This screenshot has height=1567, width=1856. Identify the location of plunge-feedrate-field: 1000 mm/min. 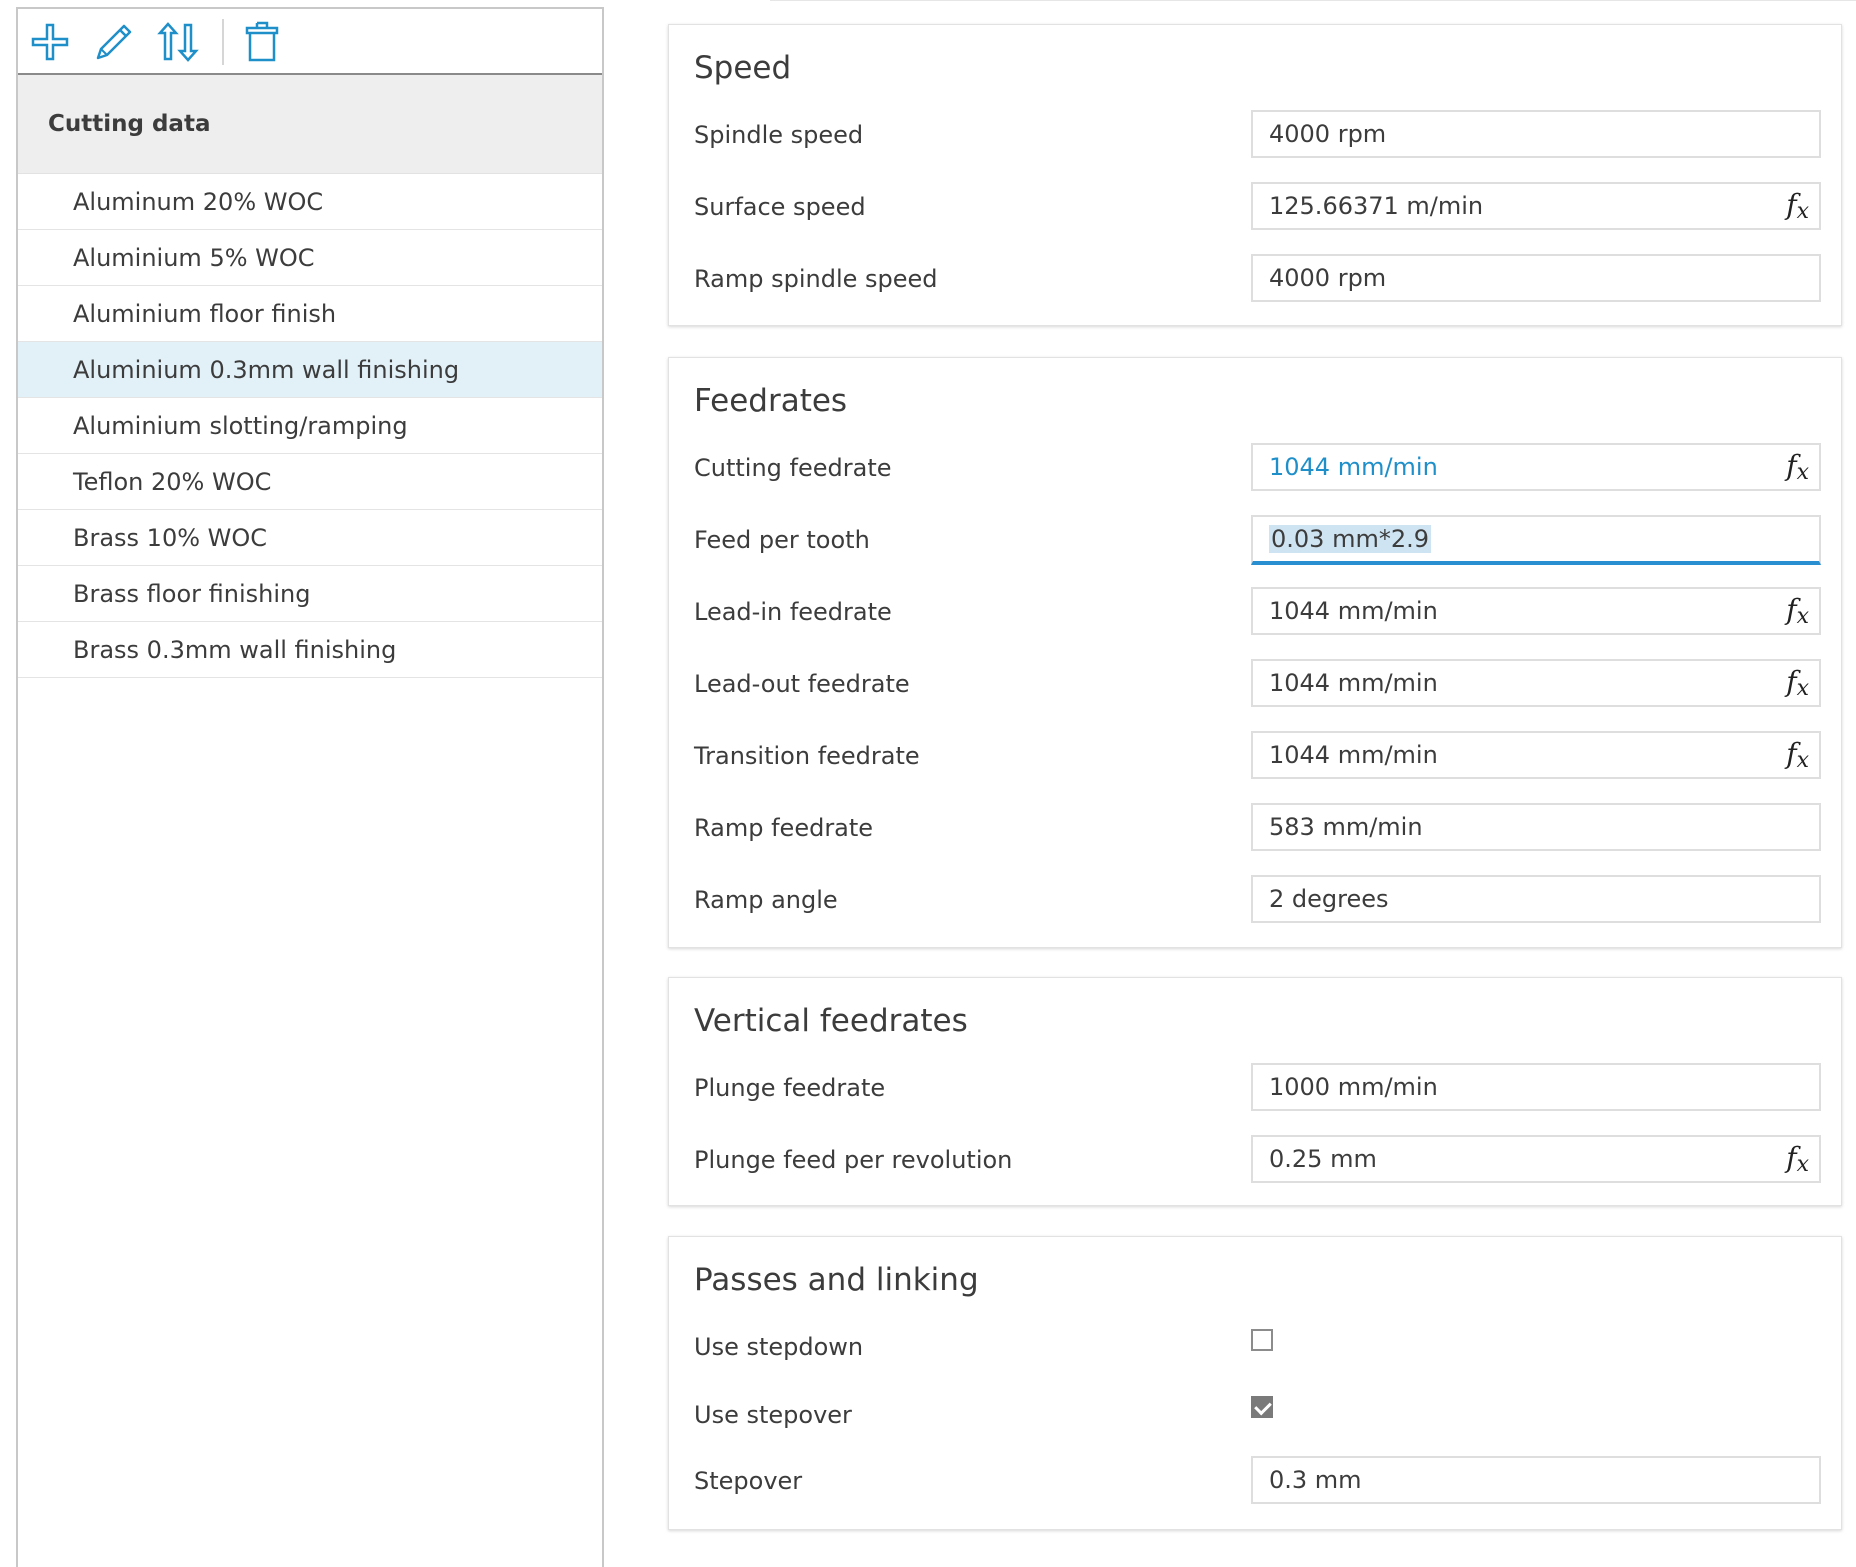
(1536, 1087).